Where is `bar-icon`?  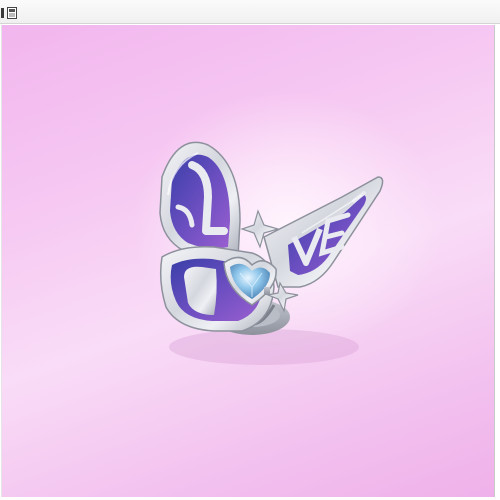
bar-icon is located at coordinates (2, 13).